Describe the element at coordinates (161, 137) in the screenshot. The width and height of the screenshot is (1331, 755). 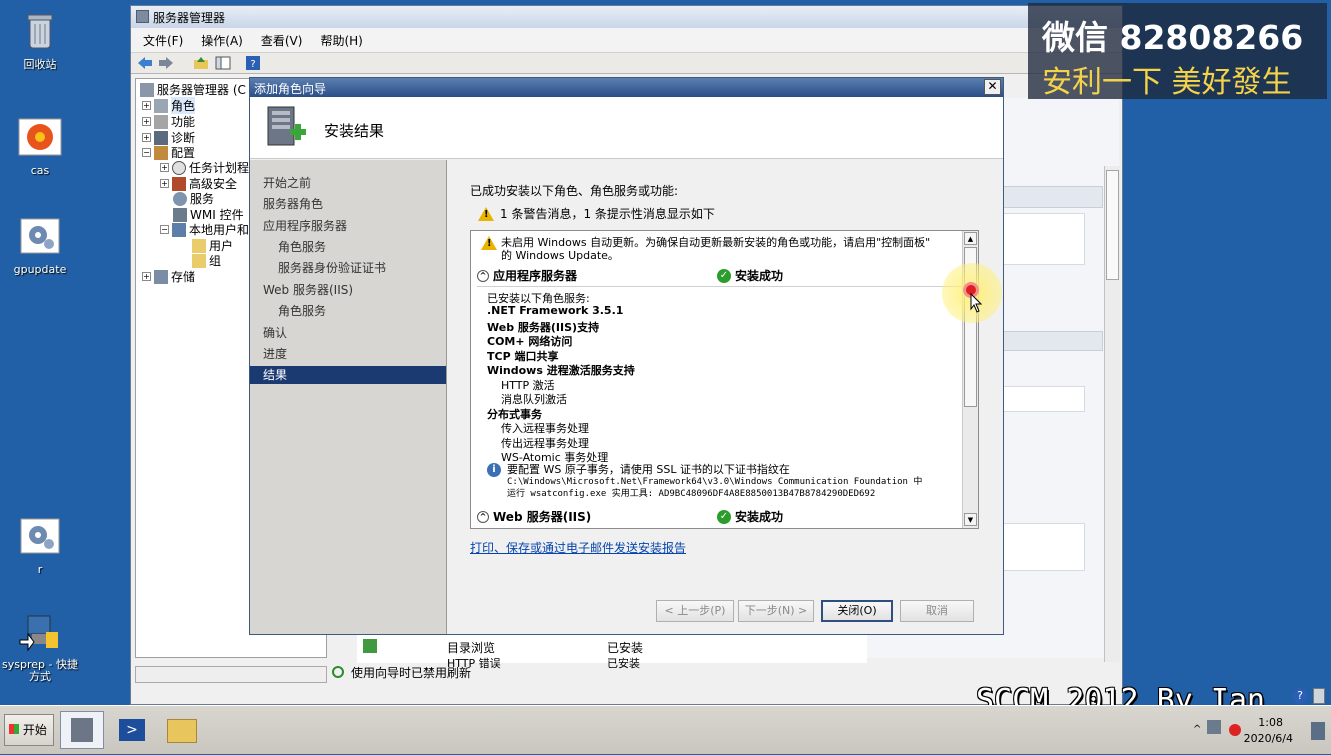
I see `diagnostics-icon` at that location.